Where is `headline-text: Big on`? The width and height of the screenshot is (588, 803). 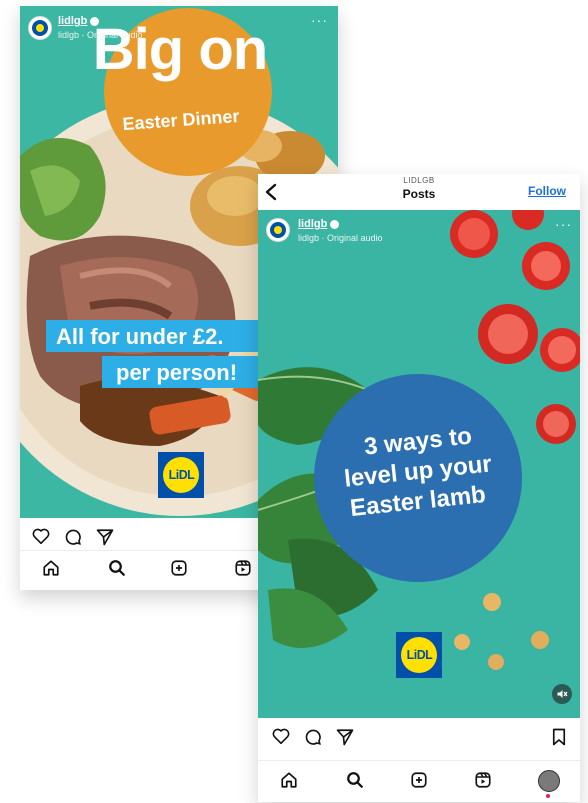 headline-text: Big on is located at coordinates (180, 49).